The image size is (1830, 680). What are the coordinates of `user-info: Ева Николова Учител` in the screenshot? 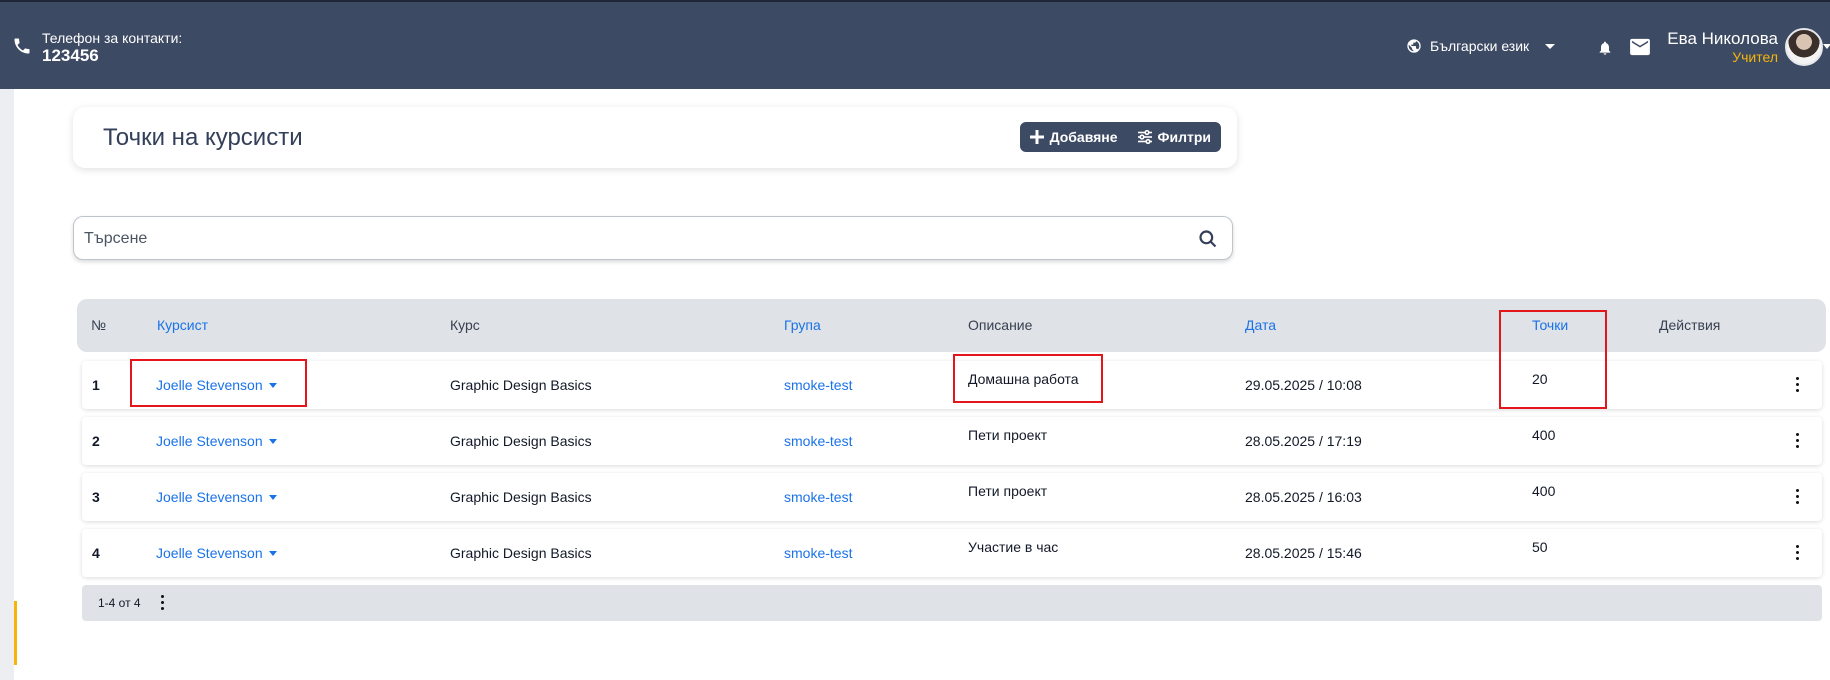 It's located at (1722, 47).